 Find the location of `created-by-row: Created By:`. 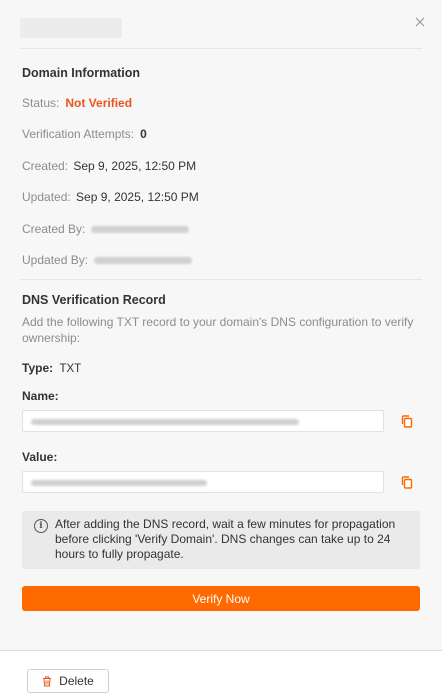

created-by-row: Created By: is located at coordinates (106, 229).